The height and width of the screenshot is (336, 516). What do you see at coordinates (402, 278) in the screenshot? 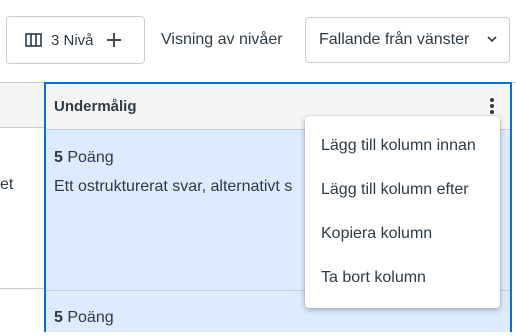
I see `menu-item-delete-column: Ta bort kolumn` at bounding box center [402, 278].